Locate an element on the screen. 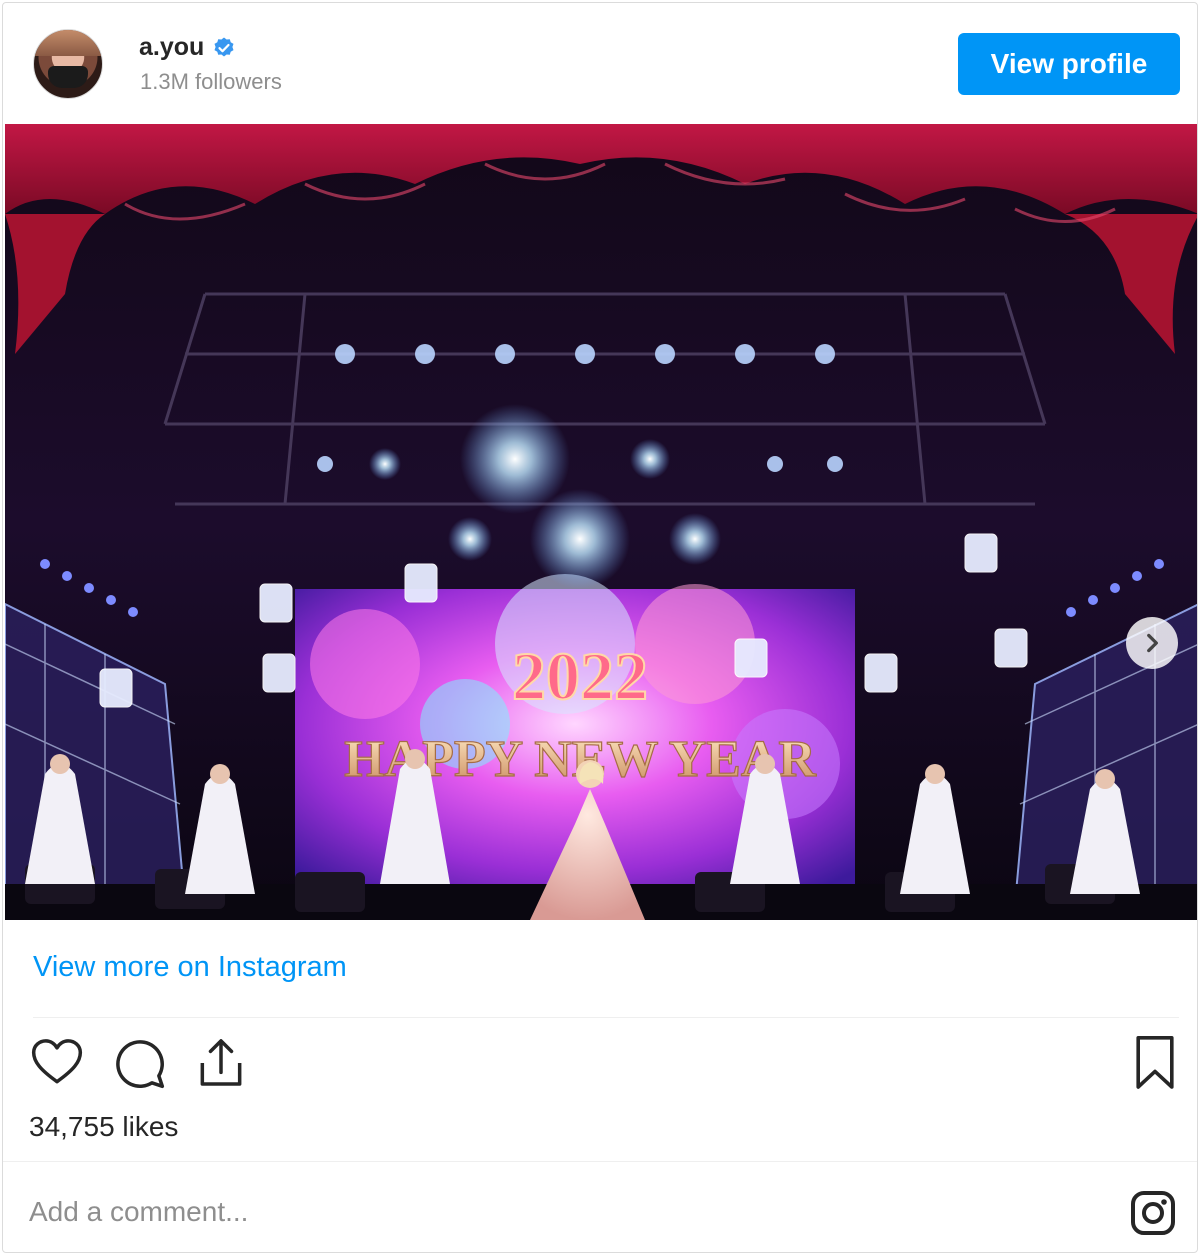 This screenshot has height=1255, width=1200. share-icon is located at coordinates (221, 1062).